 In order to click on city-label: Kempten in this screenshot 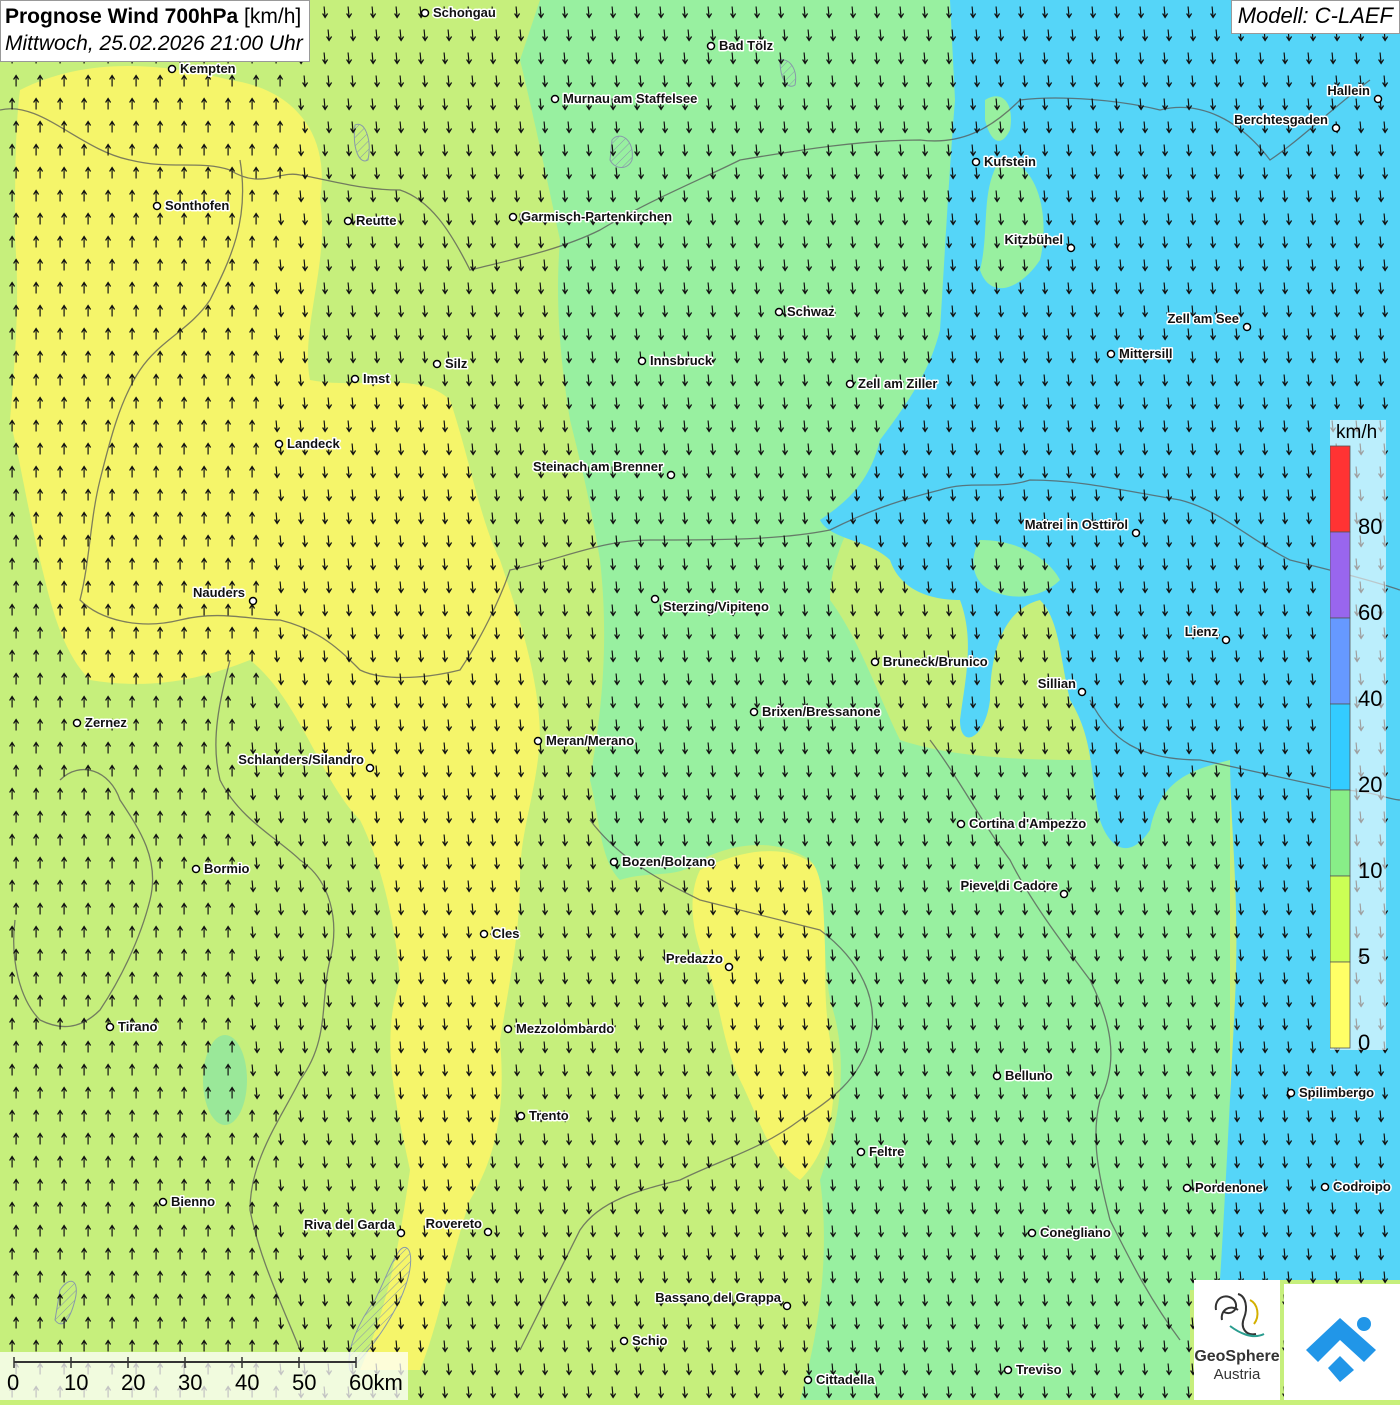, I will do `click(208, 68)`.